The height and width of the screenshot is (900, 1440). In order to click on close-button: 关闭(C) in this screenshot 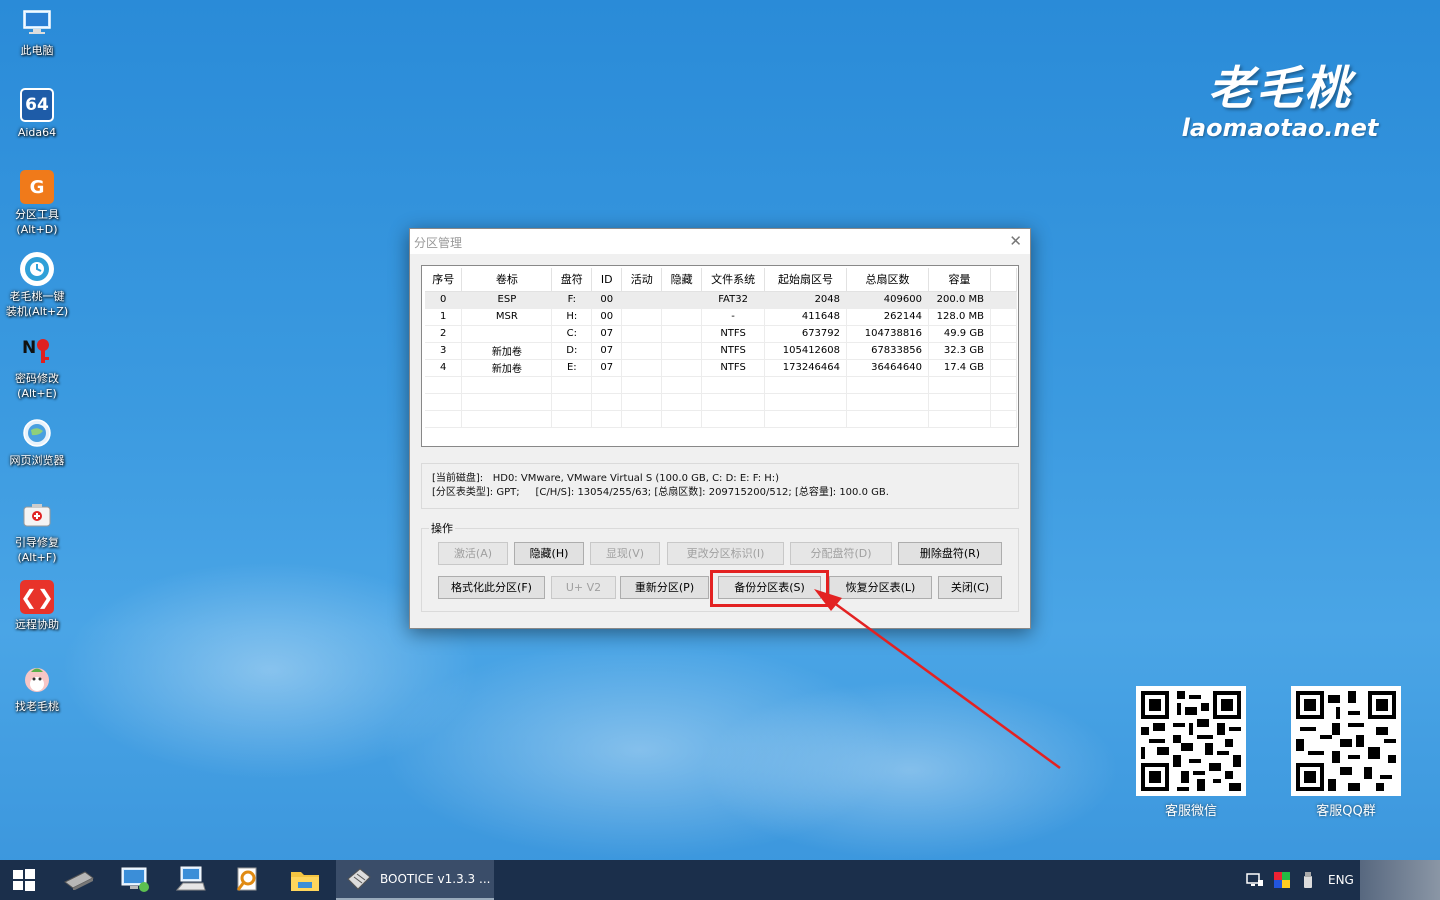, I will do `click(970, 587)`.